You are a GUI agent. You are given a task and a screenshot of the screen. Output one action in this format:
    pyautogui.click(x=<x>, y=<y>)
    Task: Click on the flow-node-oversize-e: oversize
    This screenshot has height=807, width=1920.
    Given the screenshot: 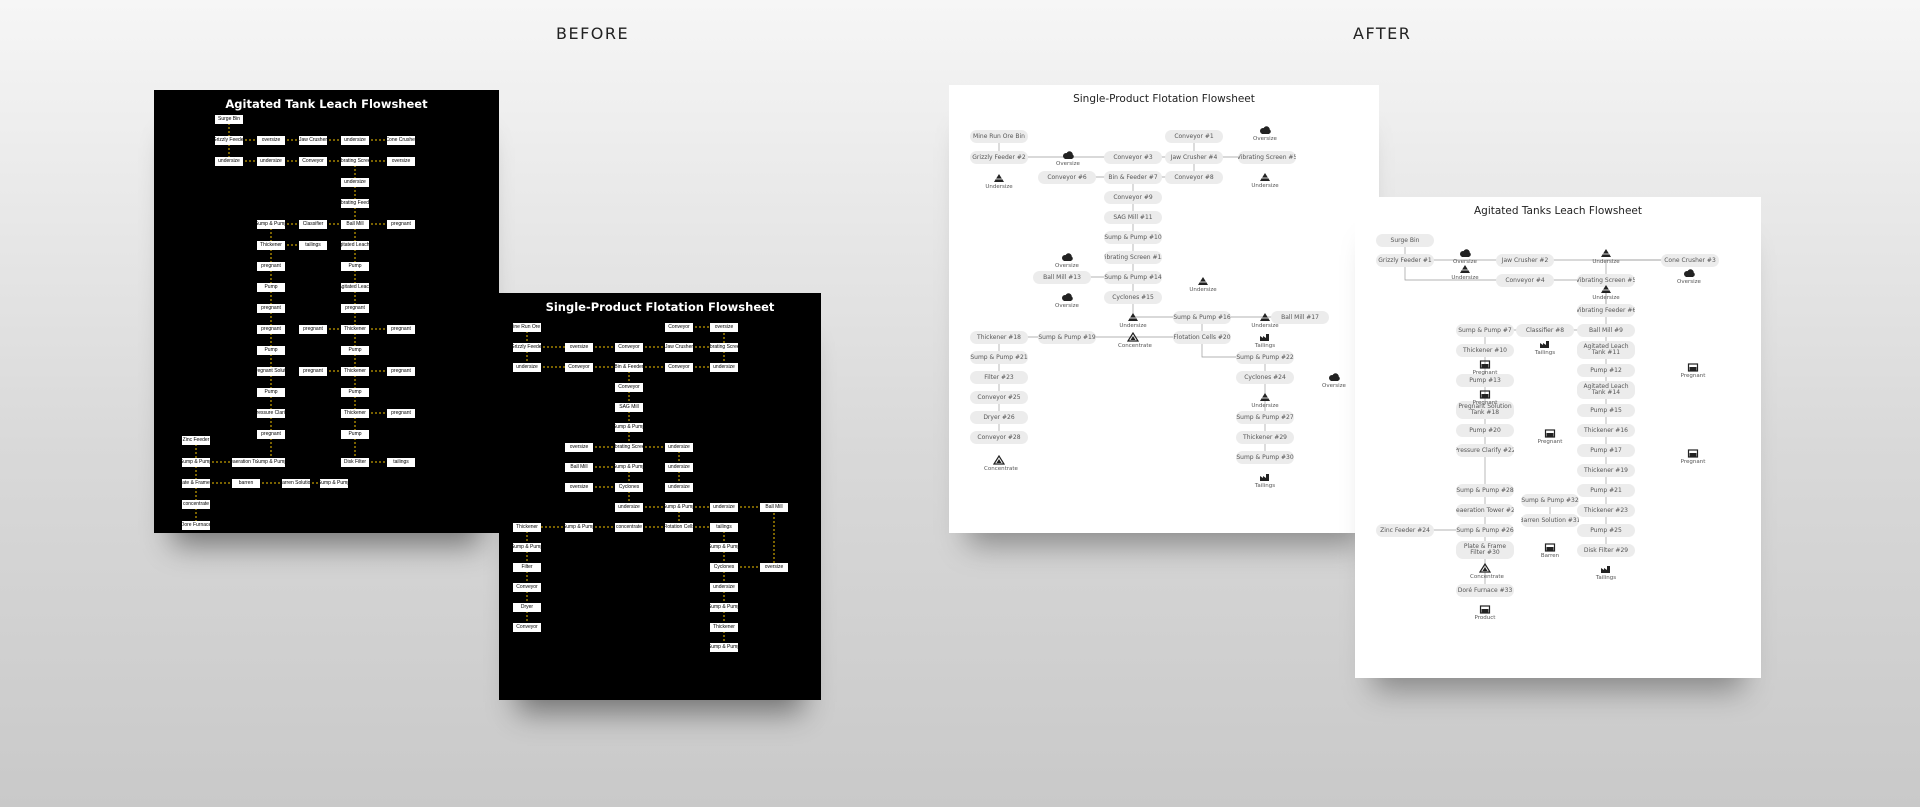 What is the action you would take?
    pyautogui.click(x=774, y=567)
    